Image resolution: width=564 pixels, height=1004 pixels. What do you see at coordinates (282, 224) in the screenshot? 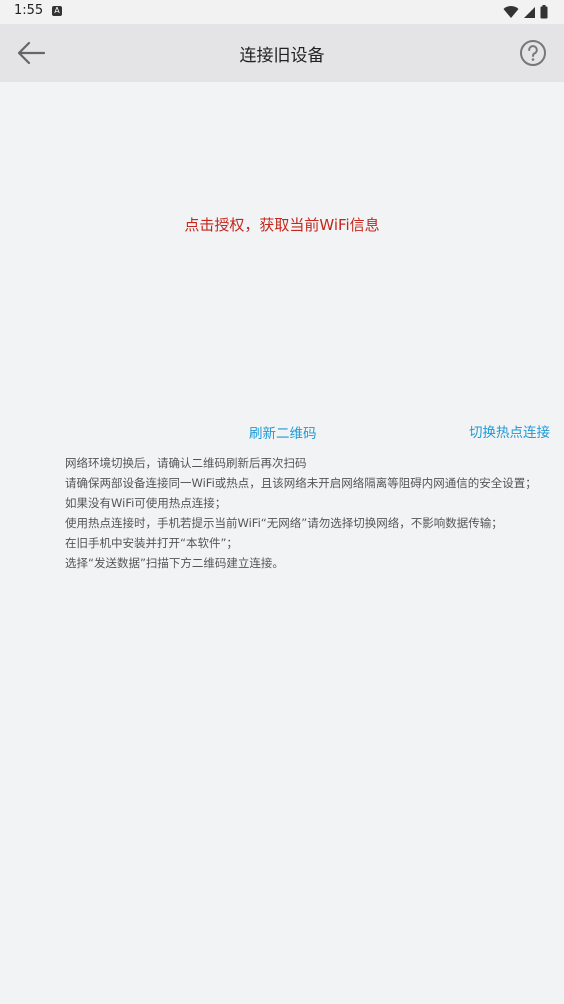
I see `authorize-wifi-link: 点击授权，获取当前WiFi信息` at bounding box center [282, 224].